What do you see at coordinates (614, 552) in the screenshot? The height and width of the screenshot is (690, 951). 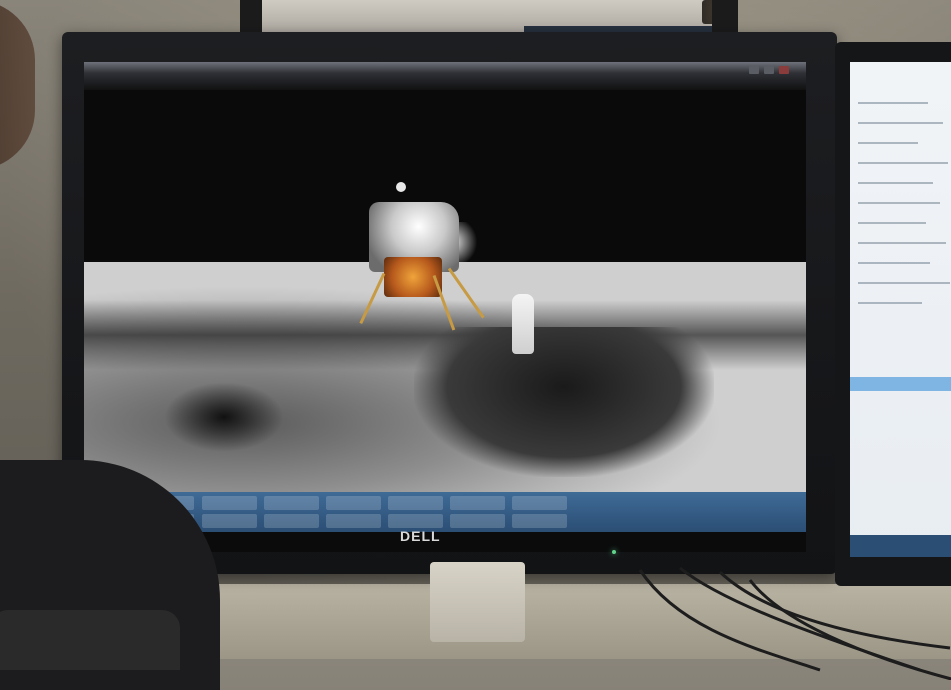 I see `power-led` at bounding box center [614, 552].